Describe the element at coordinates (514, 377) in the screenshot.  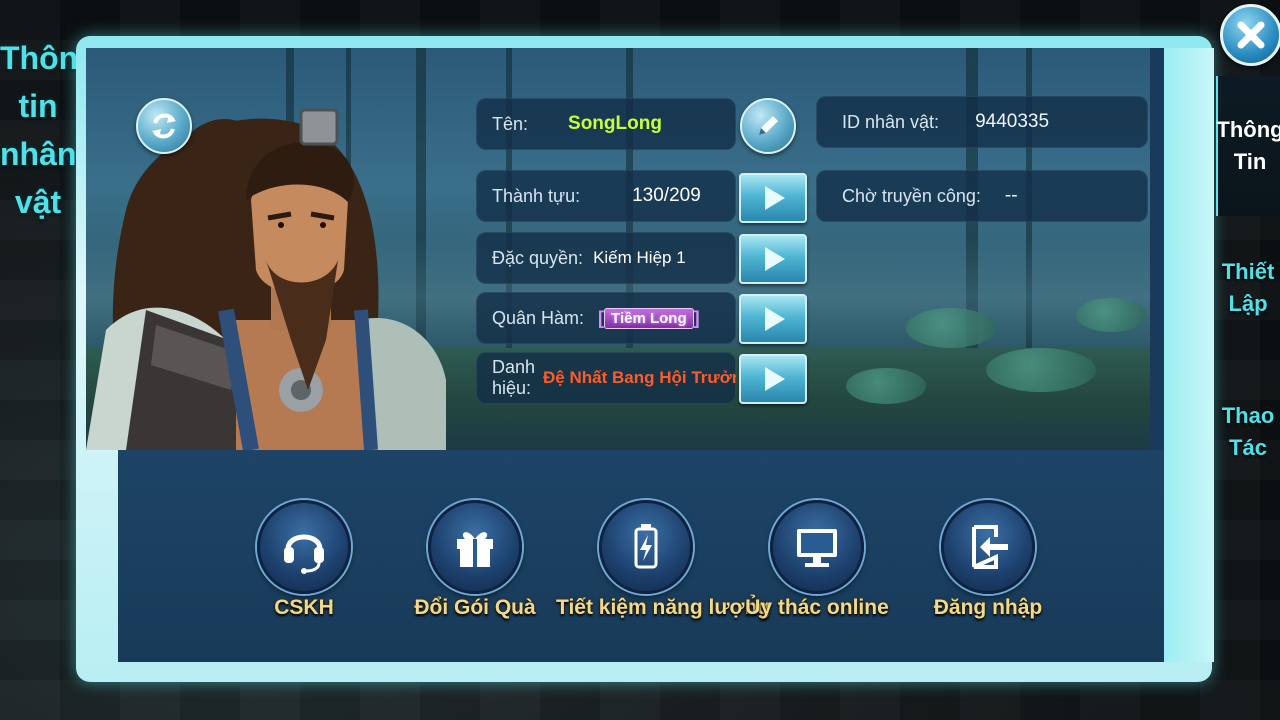
I see `title-label: Danh hiệu:` at that location.